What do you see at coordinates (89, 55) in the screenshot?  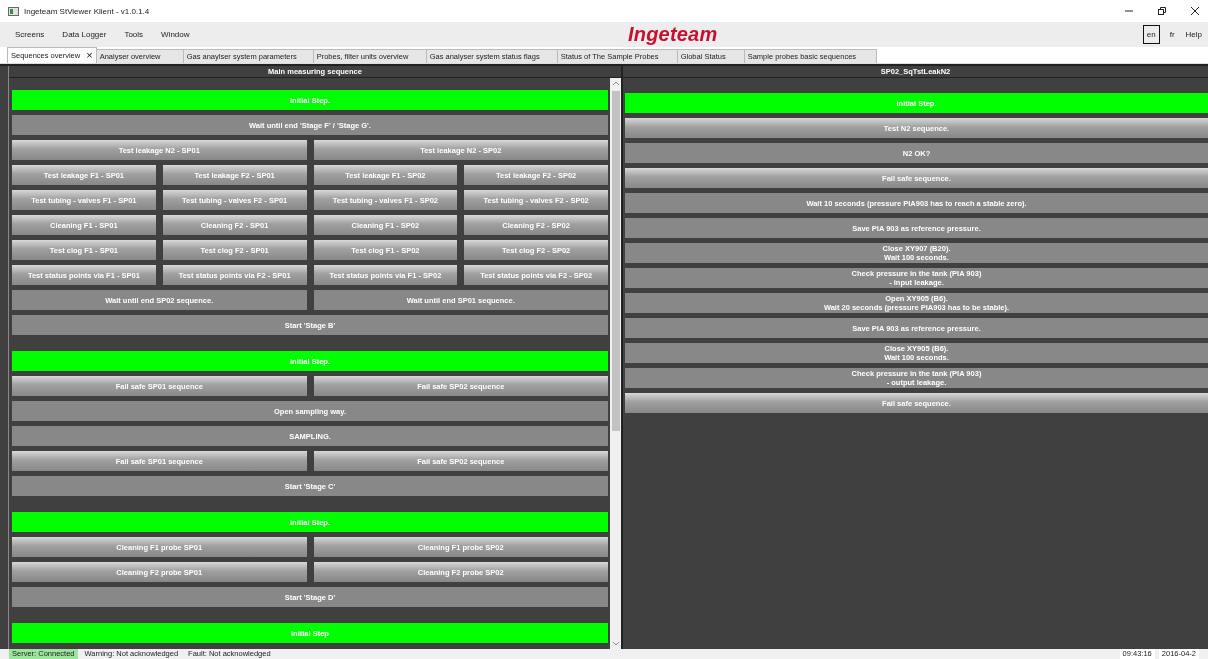 I see `close-tab-button: ×` at bounding box center [89, 55].